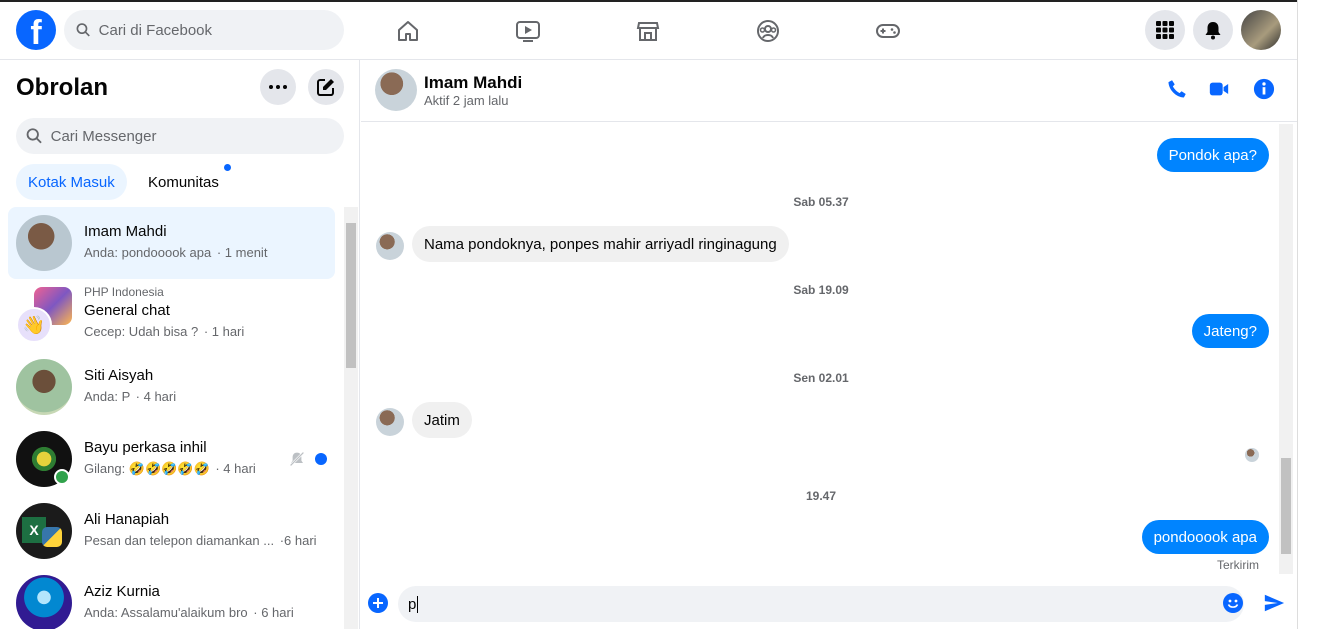  Describe the element at coordinates (164, 331) in the screenshot. I see `message-preview: Cecep: Udah bisa ? · 1 hari` at that location.